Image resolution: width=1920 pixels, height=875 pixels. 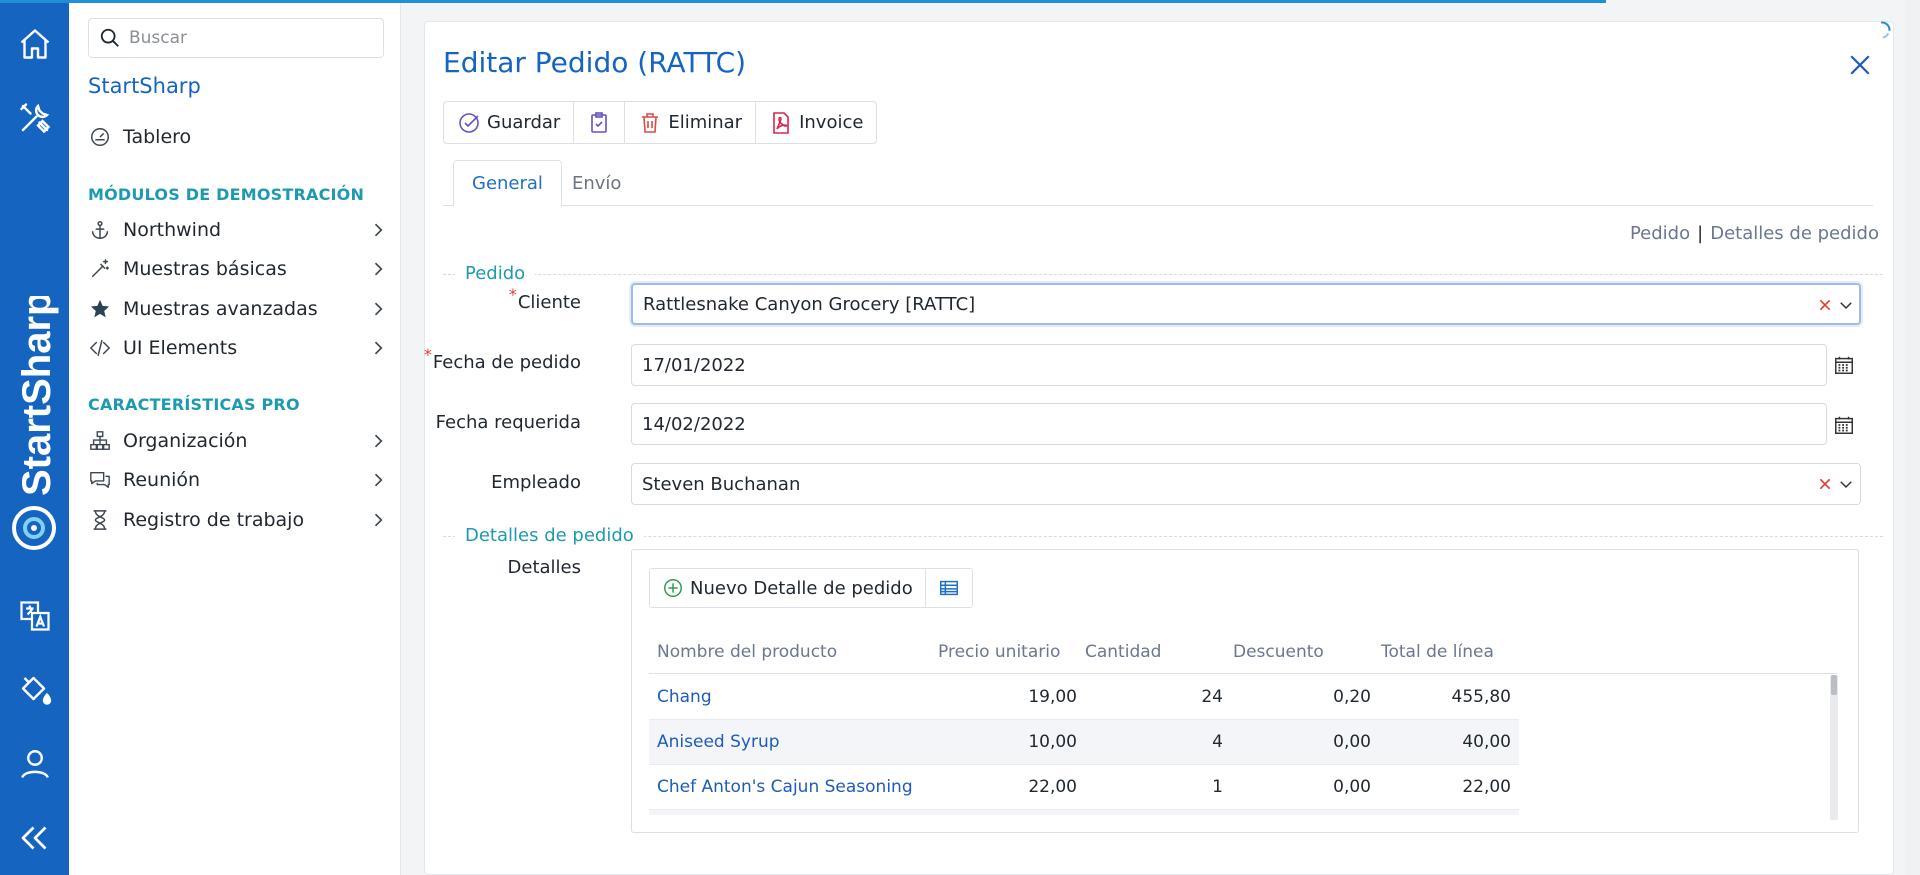 What do you see at coordinates (1912, 437) in the screenshot?
I see `page-scrollbar` at bounding box center [1912, 437].